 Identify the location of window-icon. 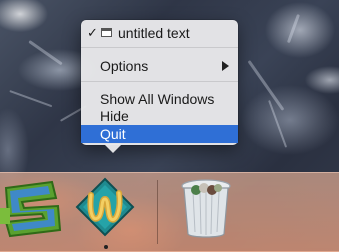
(106, 32).